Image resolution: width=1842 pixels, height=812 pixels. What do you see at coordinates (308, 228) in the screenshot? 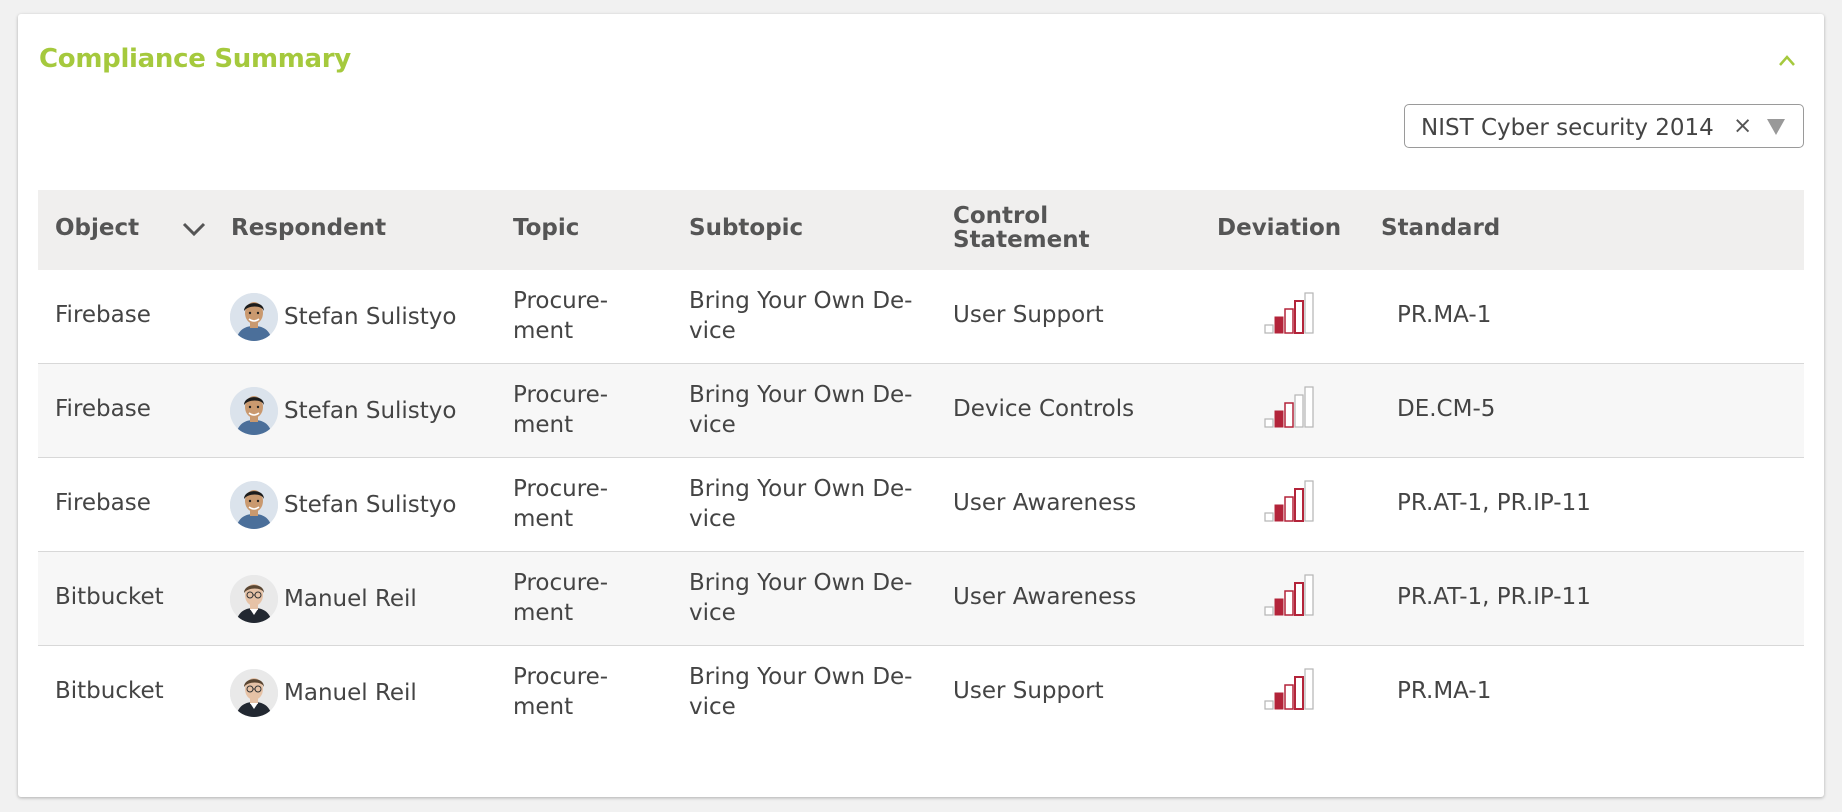
I see `column-header-respondent: Respondent` at bounding box center [308, 228].